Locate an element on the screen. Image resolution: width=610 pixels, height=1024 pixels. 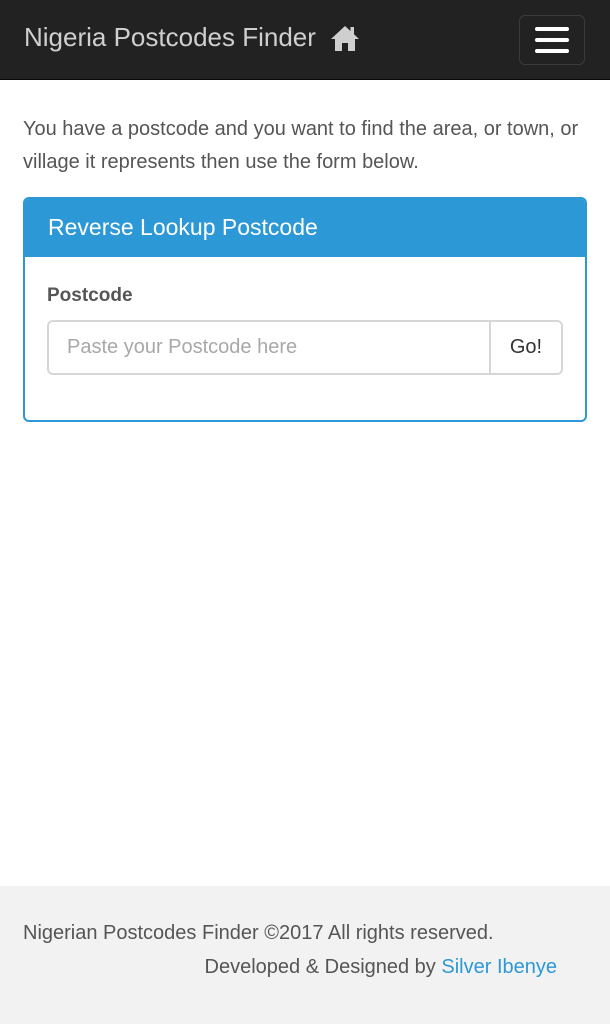
panel-body: Postcode Go! is located at coordinates (305, 338).